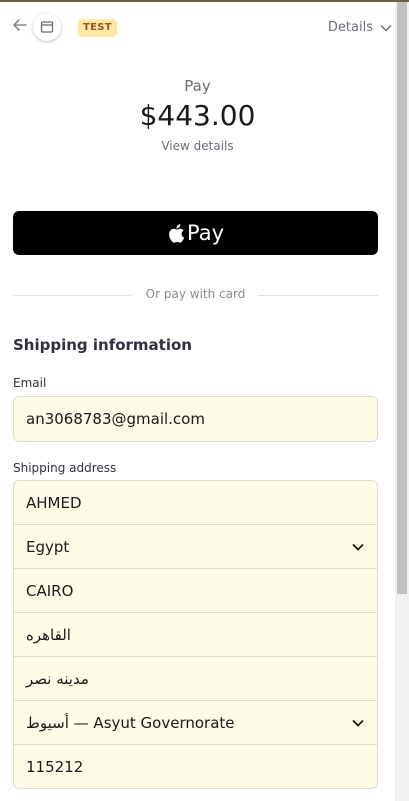 The width and height of the screenshot is (409, 801). I want to click on shipping-title: Shipping information, so click(102, 345).